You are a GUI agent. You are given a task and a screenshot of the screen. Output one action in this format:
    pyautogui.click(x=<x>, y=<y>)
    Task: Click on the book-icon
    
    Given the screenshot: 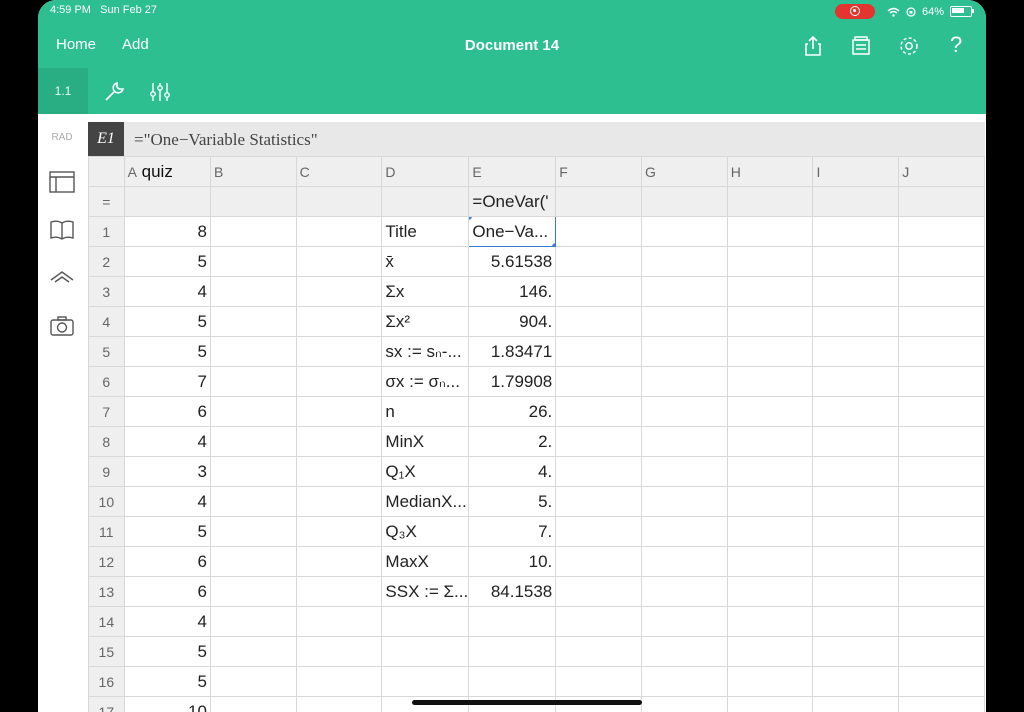 What is the action you would take?
    pyautogui.click(x=62, y=230)
    